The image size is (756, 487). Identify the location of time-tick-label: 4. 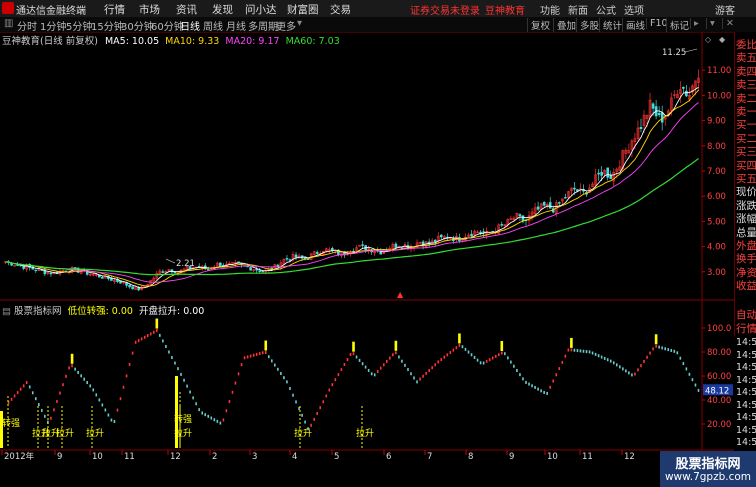
(294, 457).